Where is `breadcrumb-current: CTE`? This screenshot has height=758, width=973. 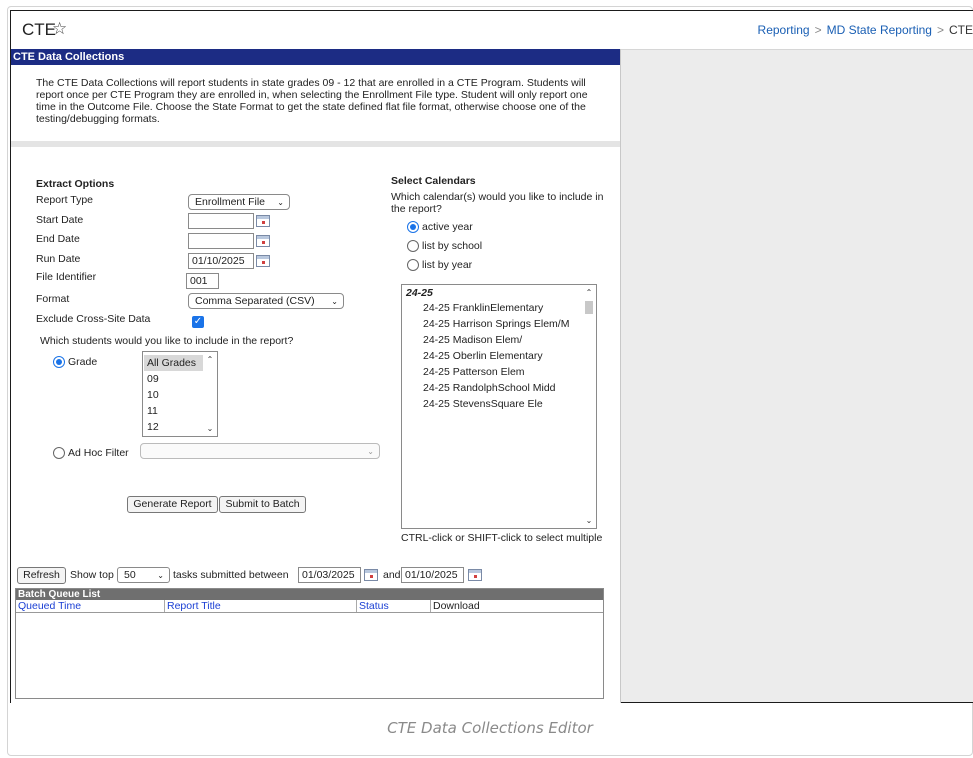
breadcrumb-current: CTE is located at coordinates (961, 30).